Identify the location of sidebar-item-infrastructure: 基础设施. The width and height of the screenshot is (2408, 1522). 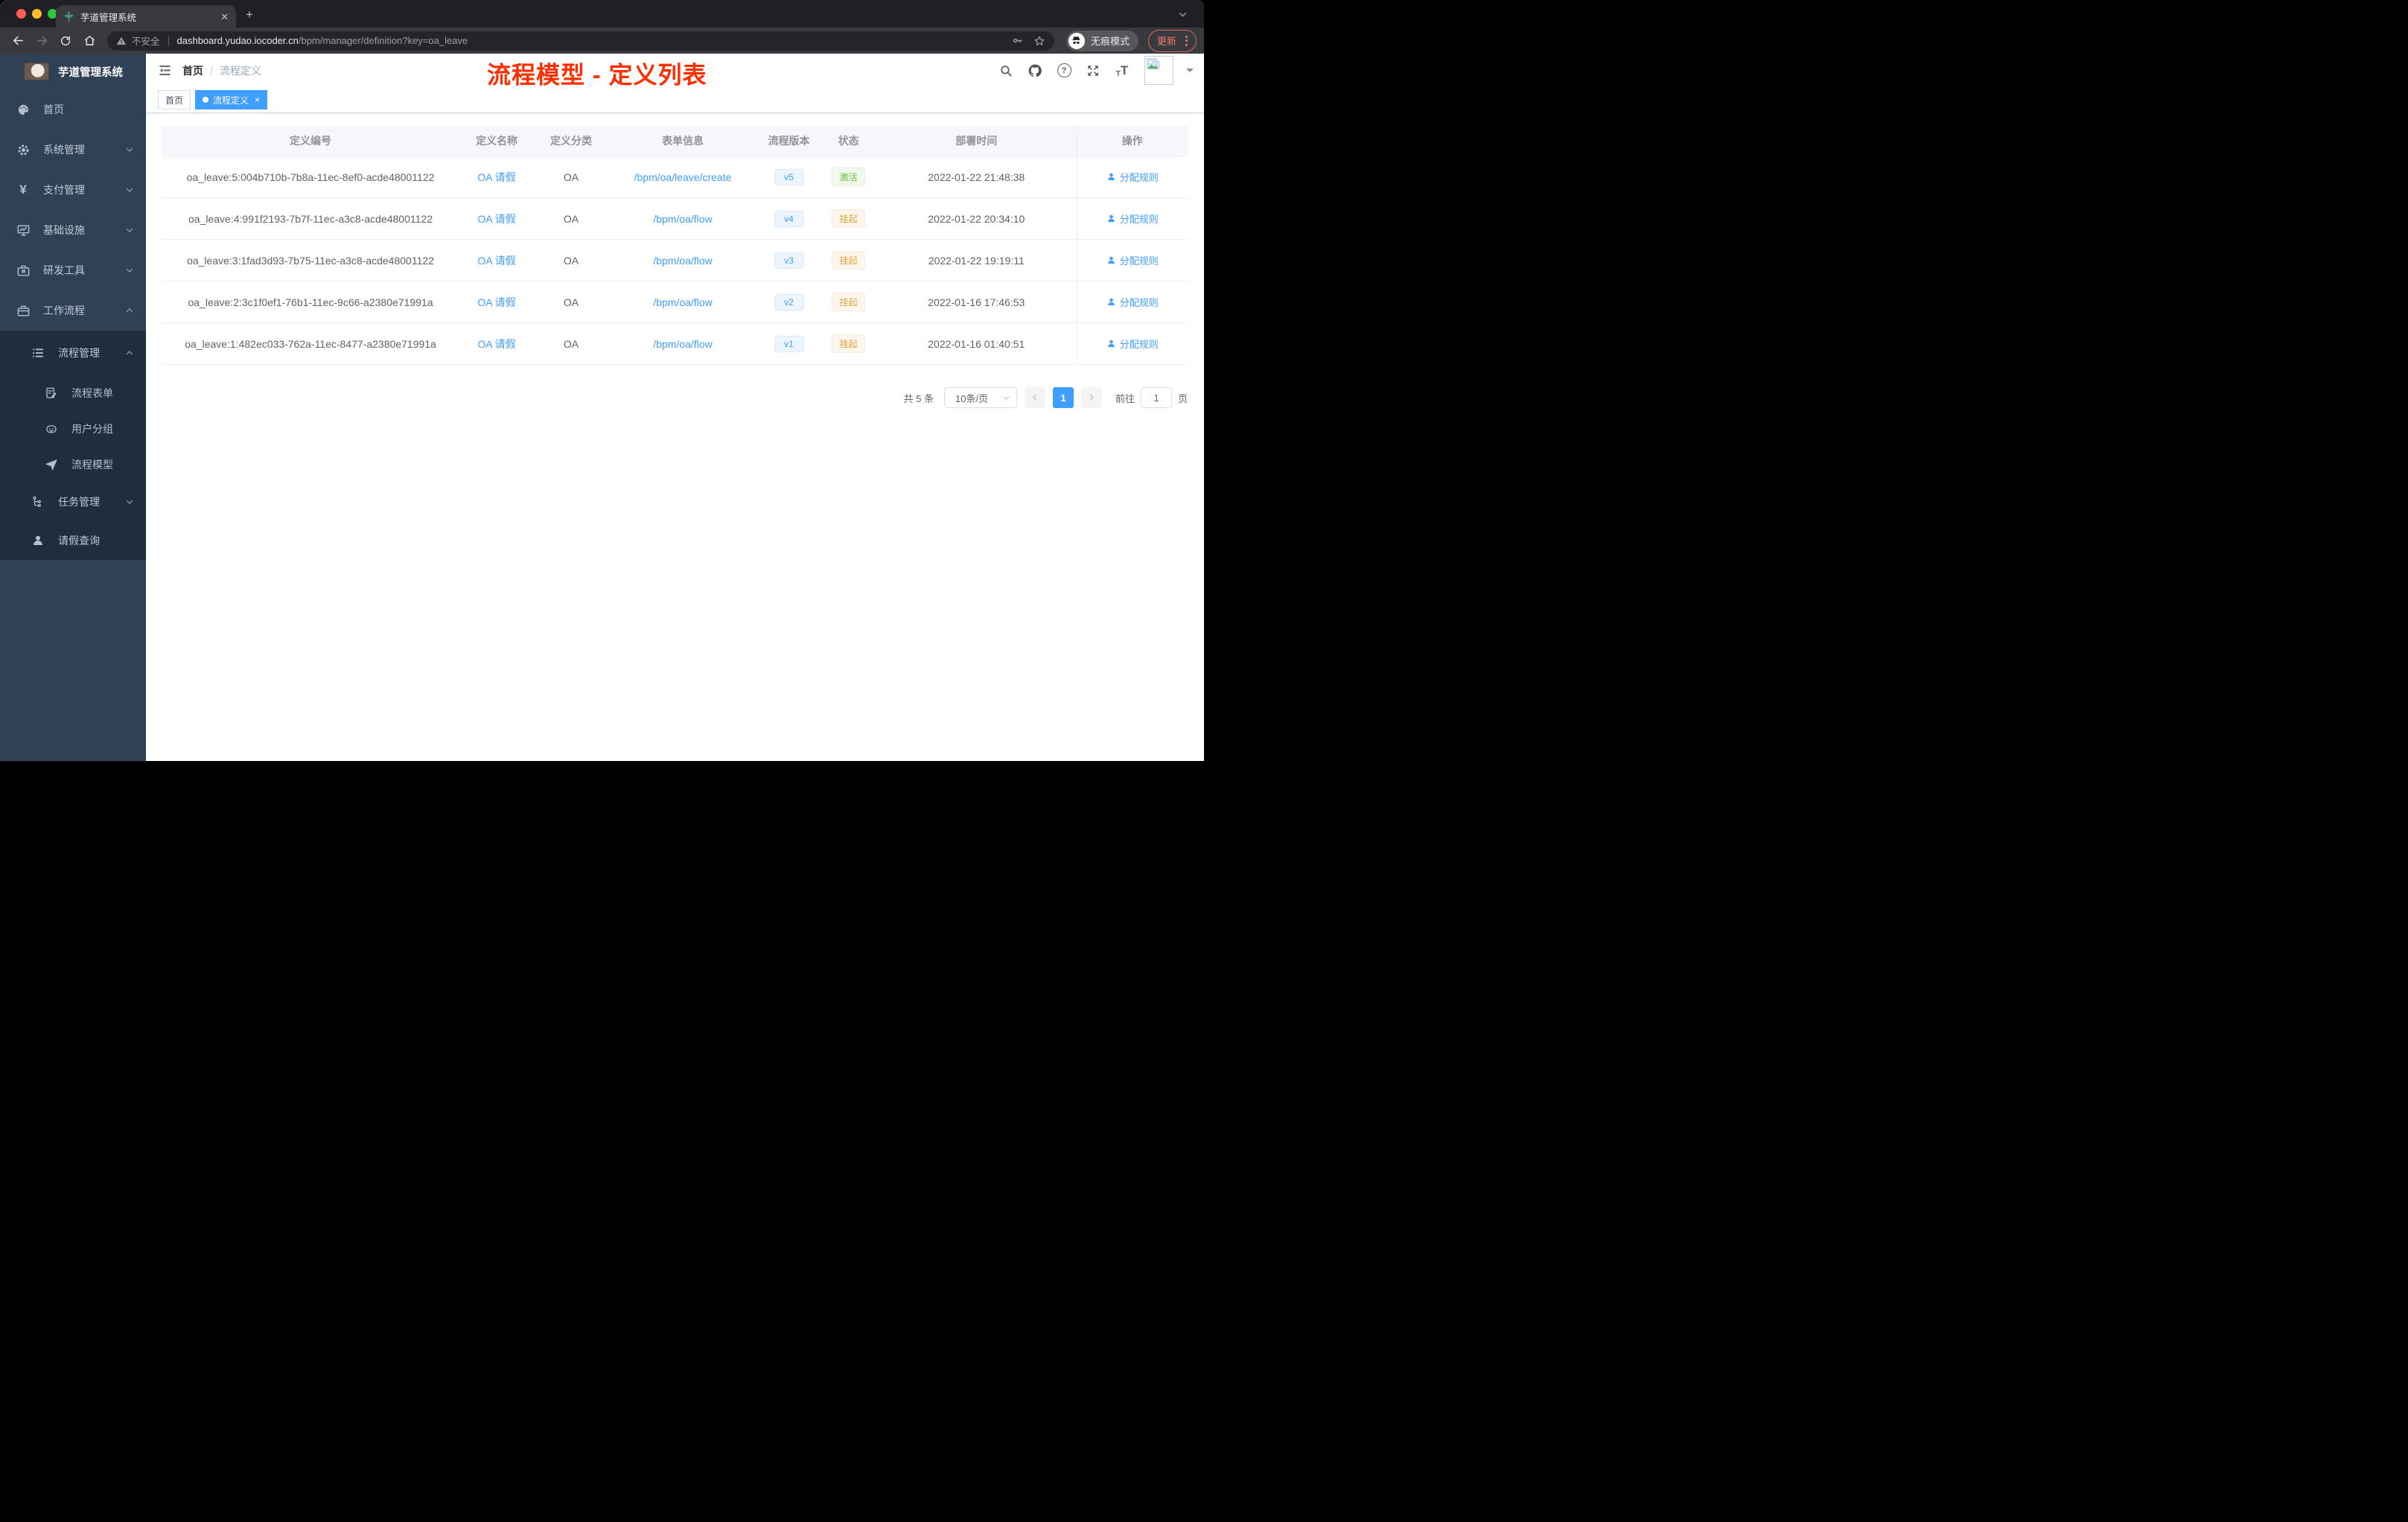
(73, 230).